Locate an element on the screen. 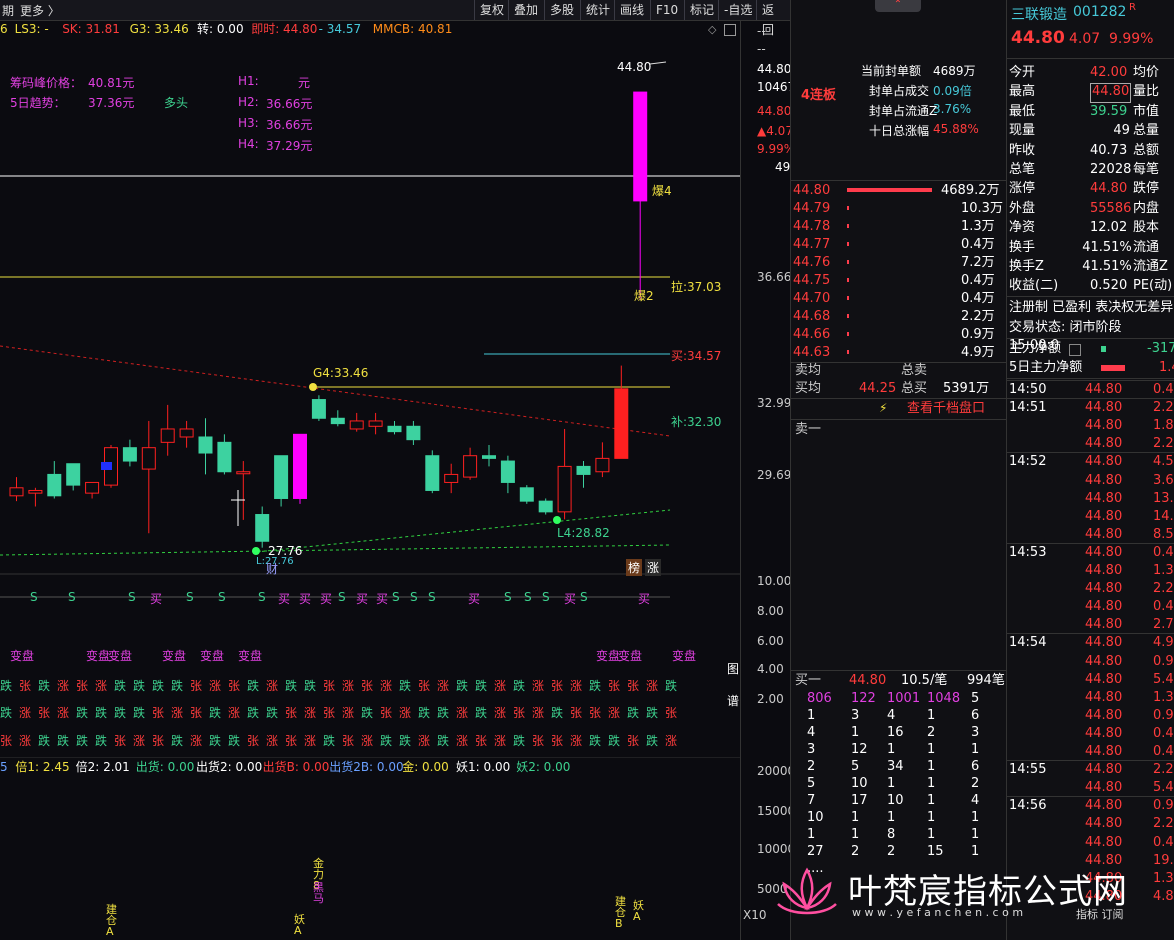 The width and height of the screenshot is (1174, 940). stock-name: 三联锻造 is located at coordinates (1039, 15).